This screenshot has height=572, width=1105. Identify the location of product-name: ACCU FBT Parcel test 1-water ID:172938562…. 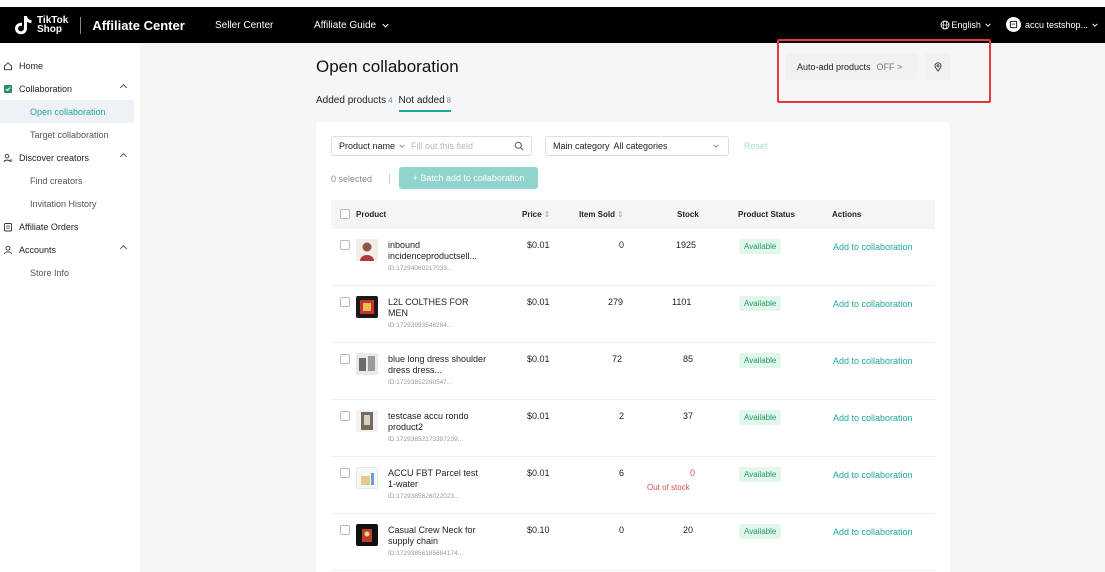
(438, 484).